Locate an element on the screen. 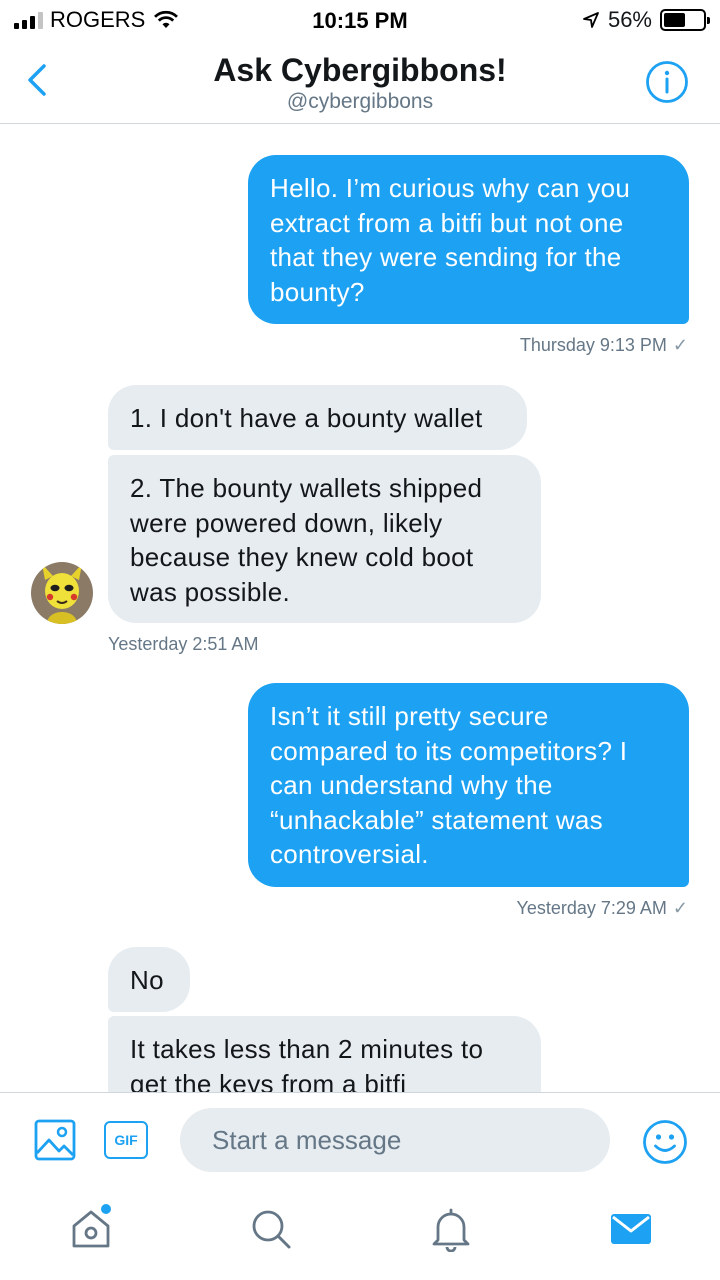 The height and width of the screenshot is (1280, 720). message-input is located at coordinates (395, 1140).